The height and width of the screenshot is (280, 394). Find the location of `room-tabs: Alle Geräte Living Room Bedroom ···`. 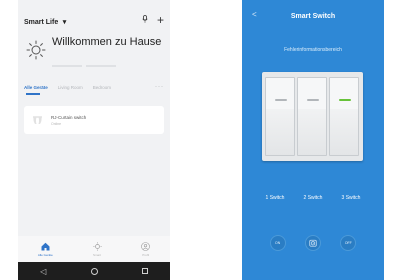

room-tabs: Alle Geräte Living Room Bedroom ··· is located at coordinates (94, 83).